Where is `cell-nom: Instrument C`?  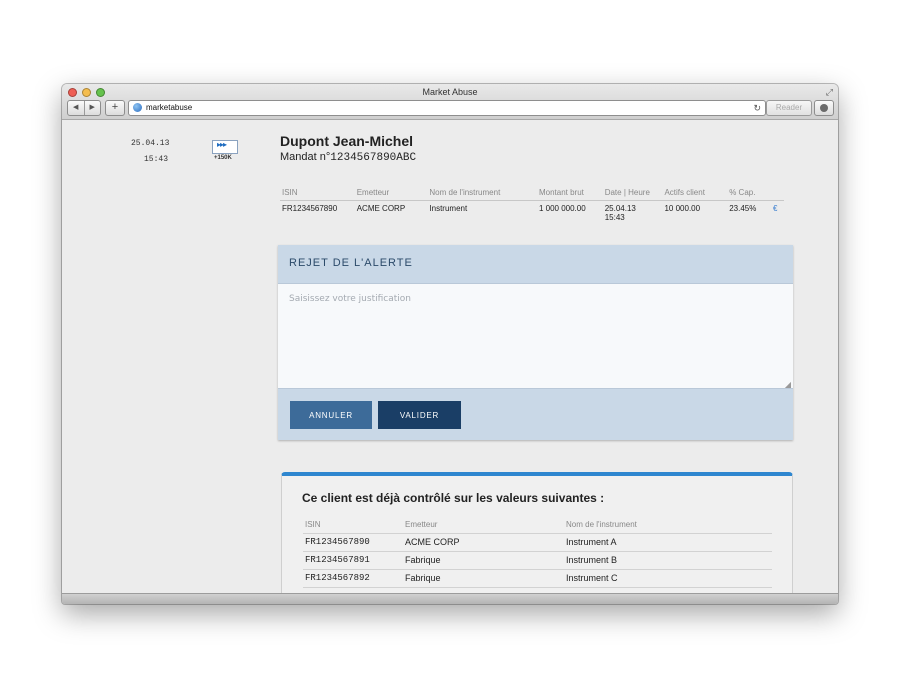 cell-nom: Instrument C is located at coordinates (592, 578).